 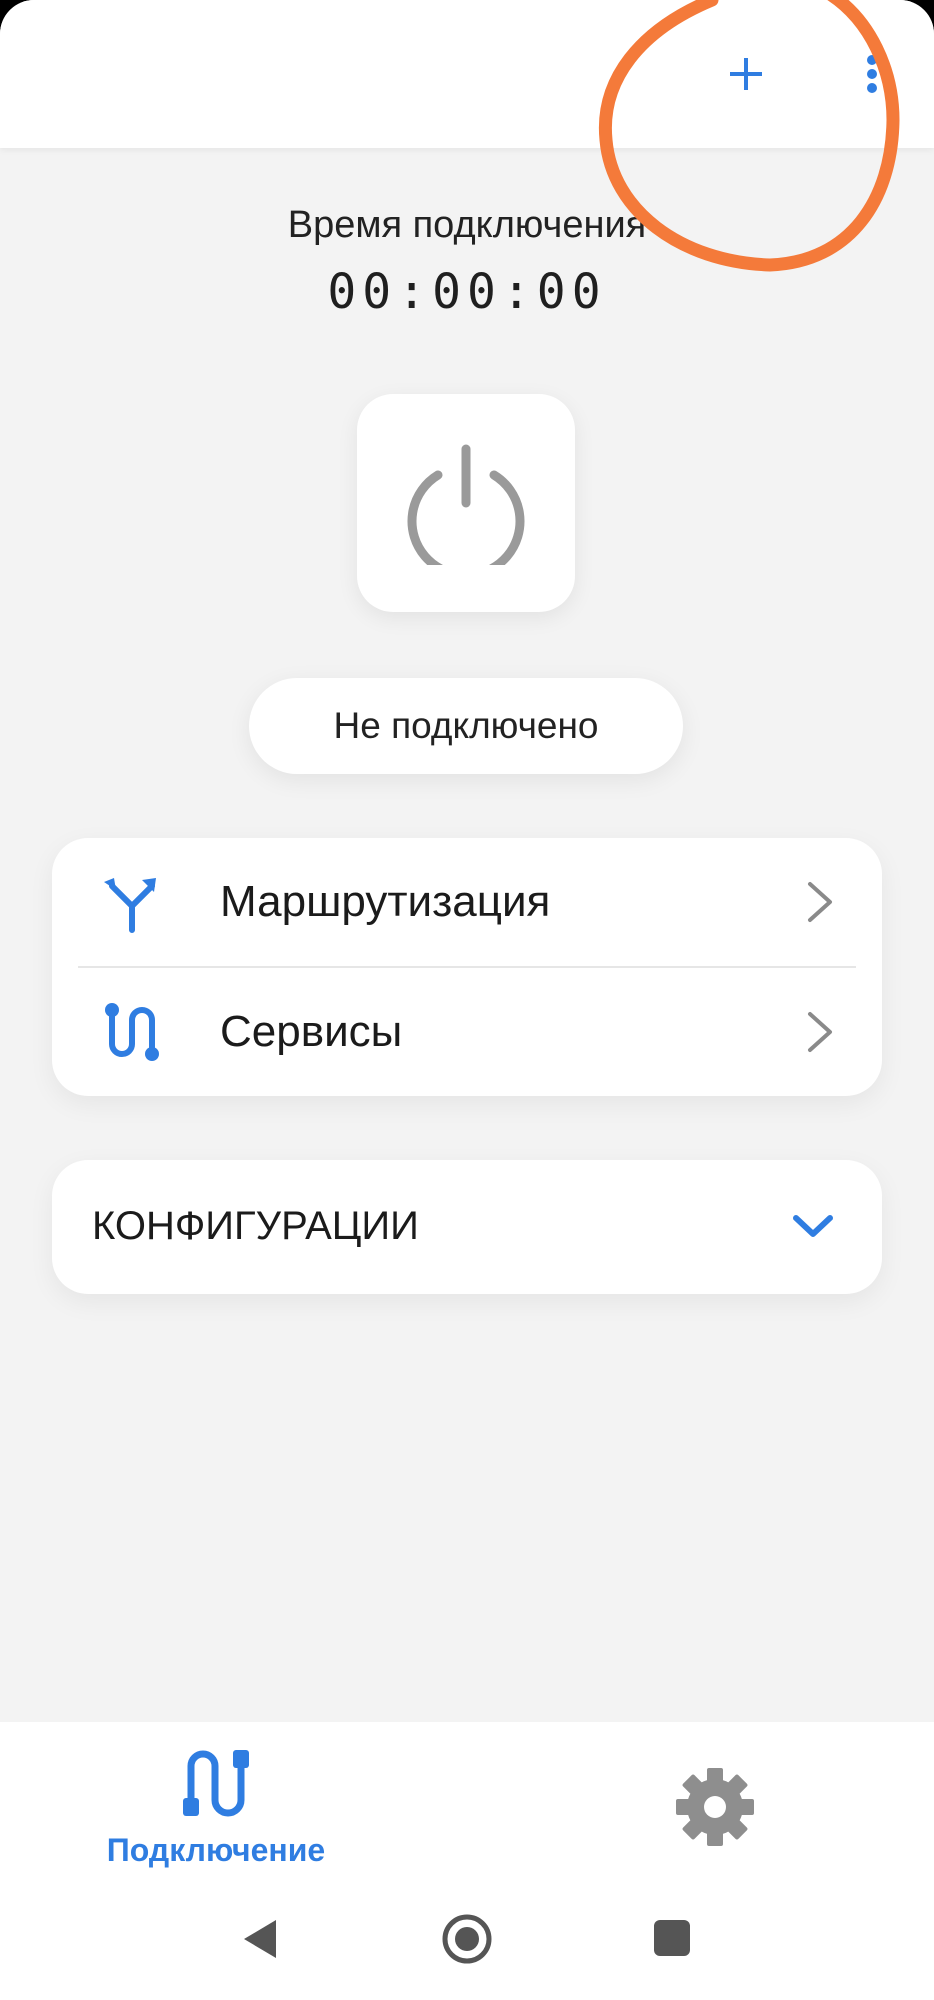 What do you see at coordinates (467, 967) in the screenshot?
I see `menu-card: Маршрутизация Сервисы` at bounding box center [467, 967].